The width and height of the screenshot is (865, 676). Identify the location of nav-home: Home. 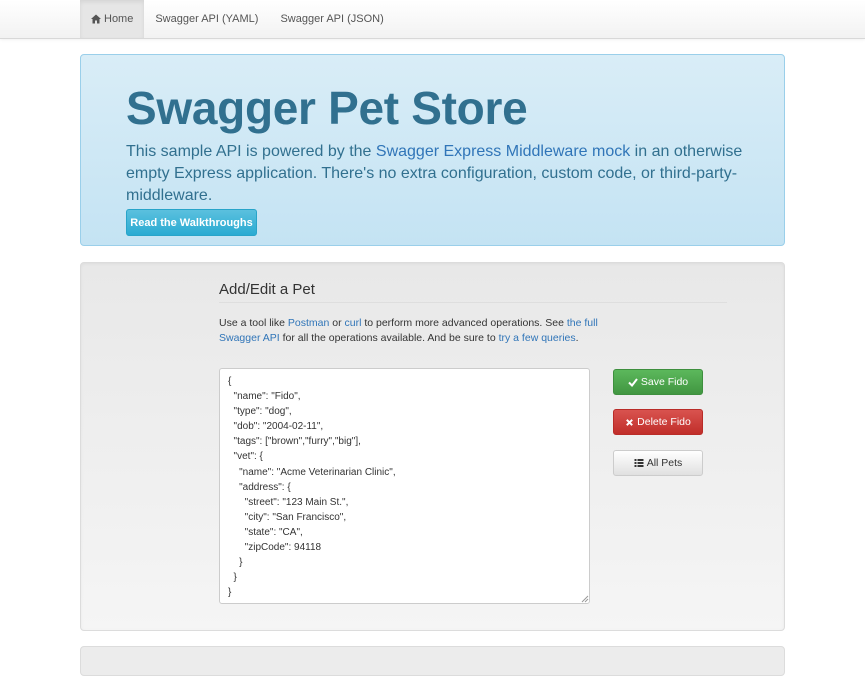
(112, 19).